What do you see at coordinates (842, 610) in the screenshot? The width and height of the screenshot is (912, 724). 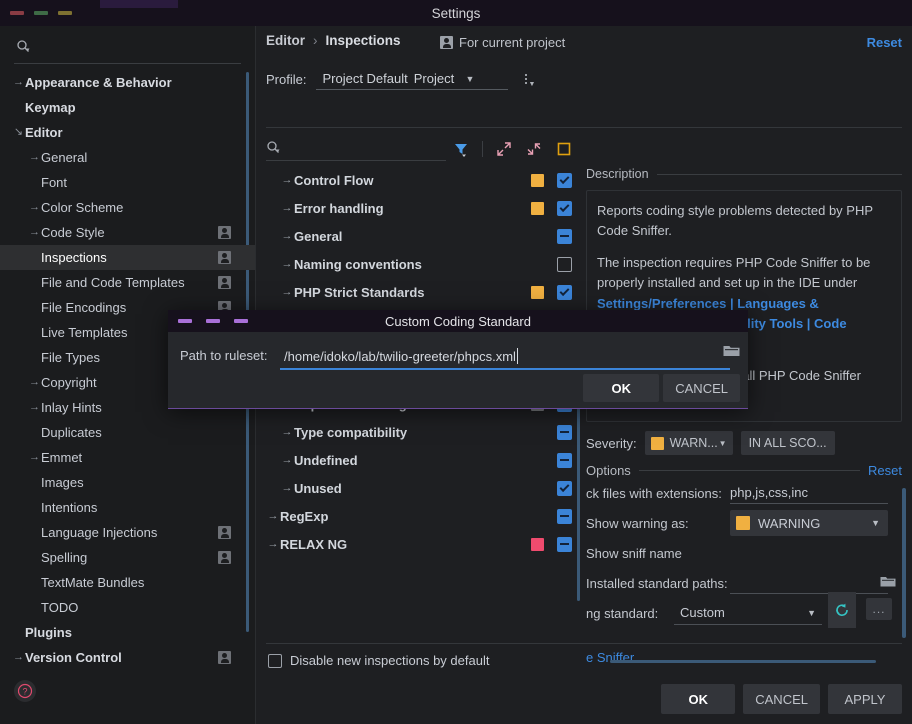 I see `refresh-button` at bounding box center [842, 610].